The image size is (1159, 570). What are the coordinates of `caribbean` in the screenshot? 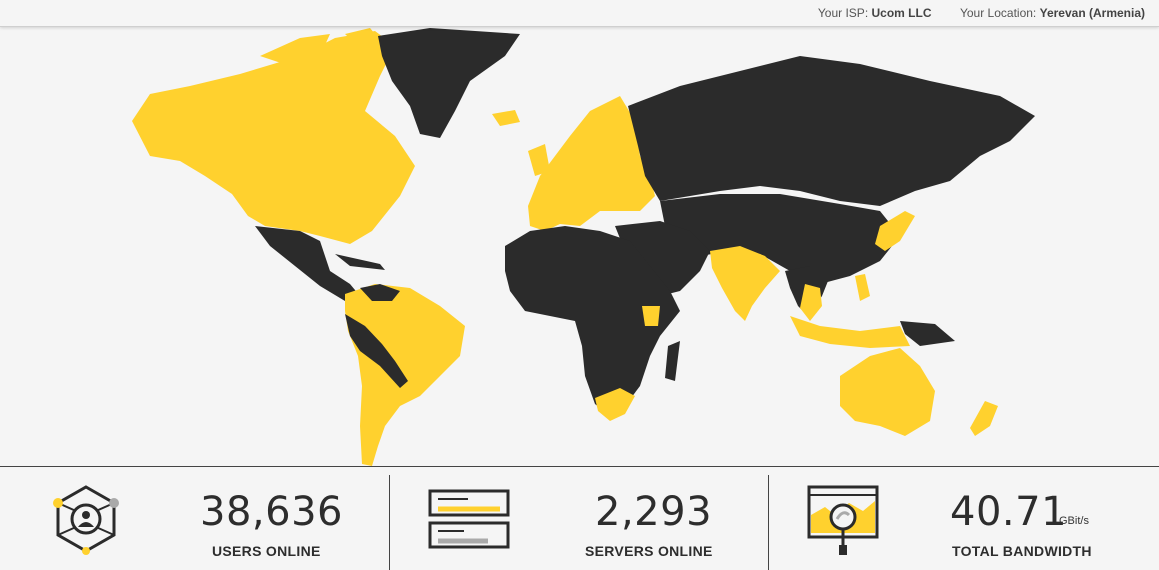 It's located at (360, 262).